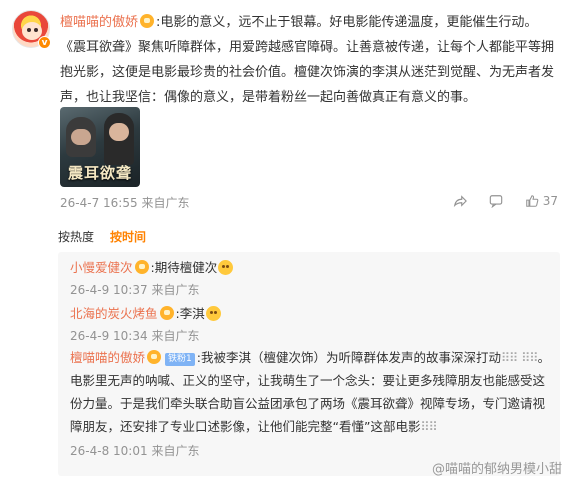 The height and width of the screenshot is (482, 572). What do you see at coordinates (109, 336) in the screenshot?
I see `comment-timestamp: 26-4-9 10:34` at bounding box center [109, 336].